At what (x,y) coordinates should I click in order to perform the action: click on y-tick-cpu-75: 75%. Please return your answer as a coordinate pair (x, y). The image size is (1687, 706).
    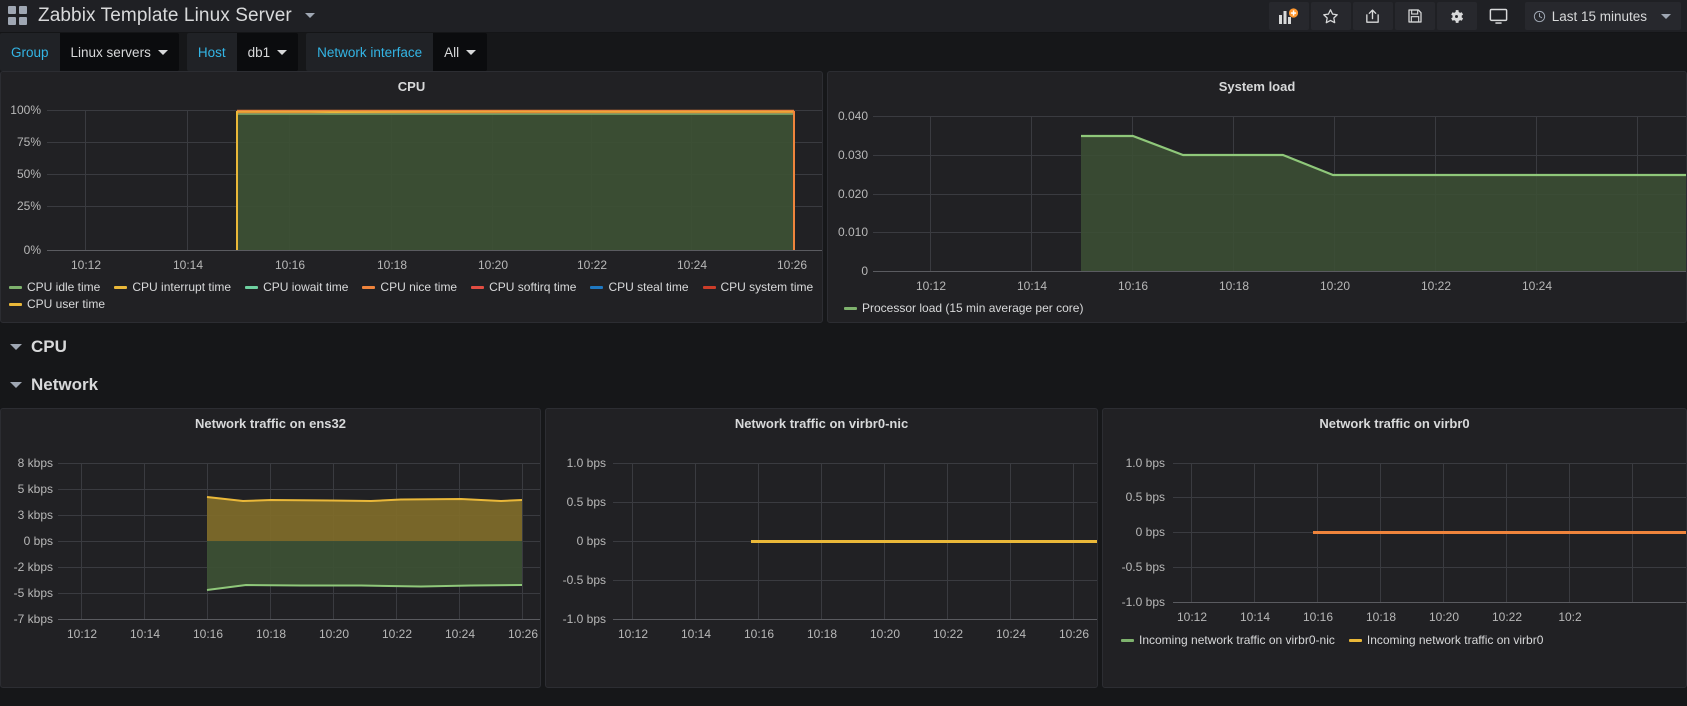
    Looking at the image, I should click on (28, 142).